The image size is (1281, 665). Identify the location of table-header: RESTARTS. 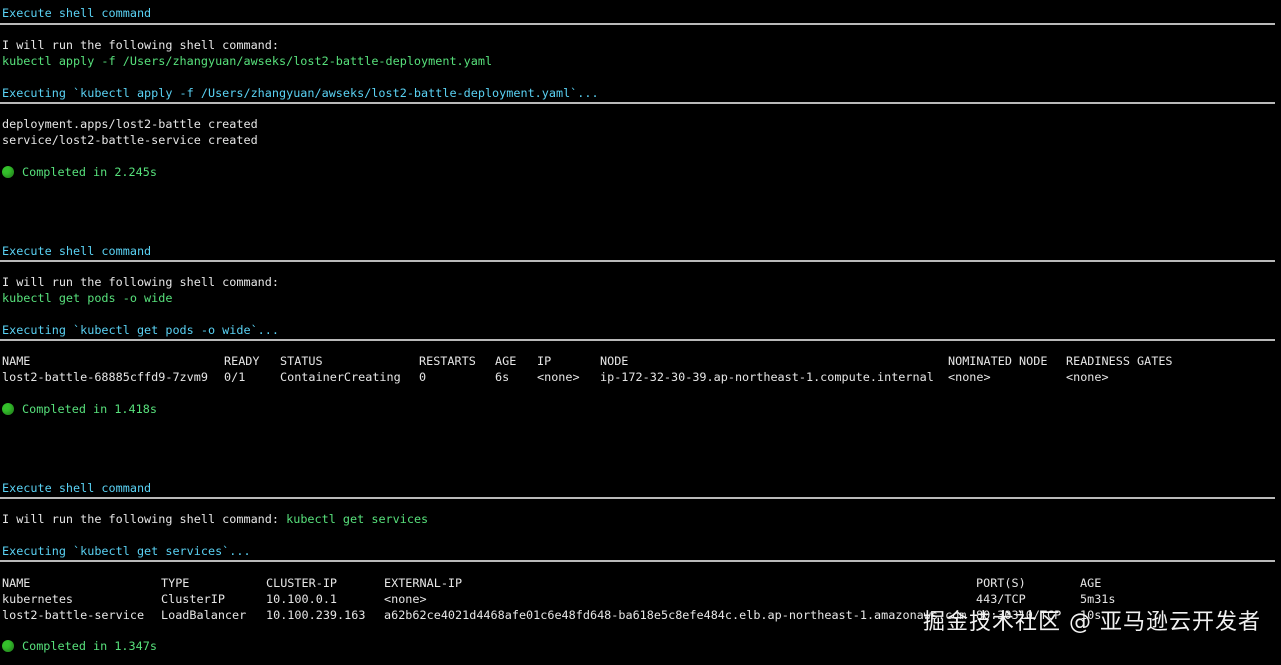
(447, 361).